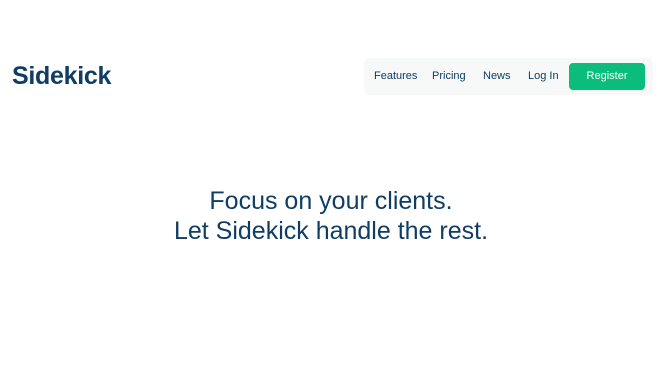  I want to click on register-button: Register, so click(607, 76).